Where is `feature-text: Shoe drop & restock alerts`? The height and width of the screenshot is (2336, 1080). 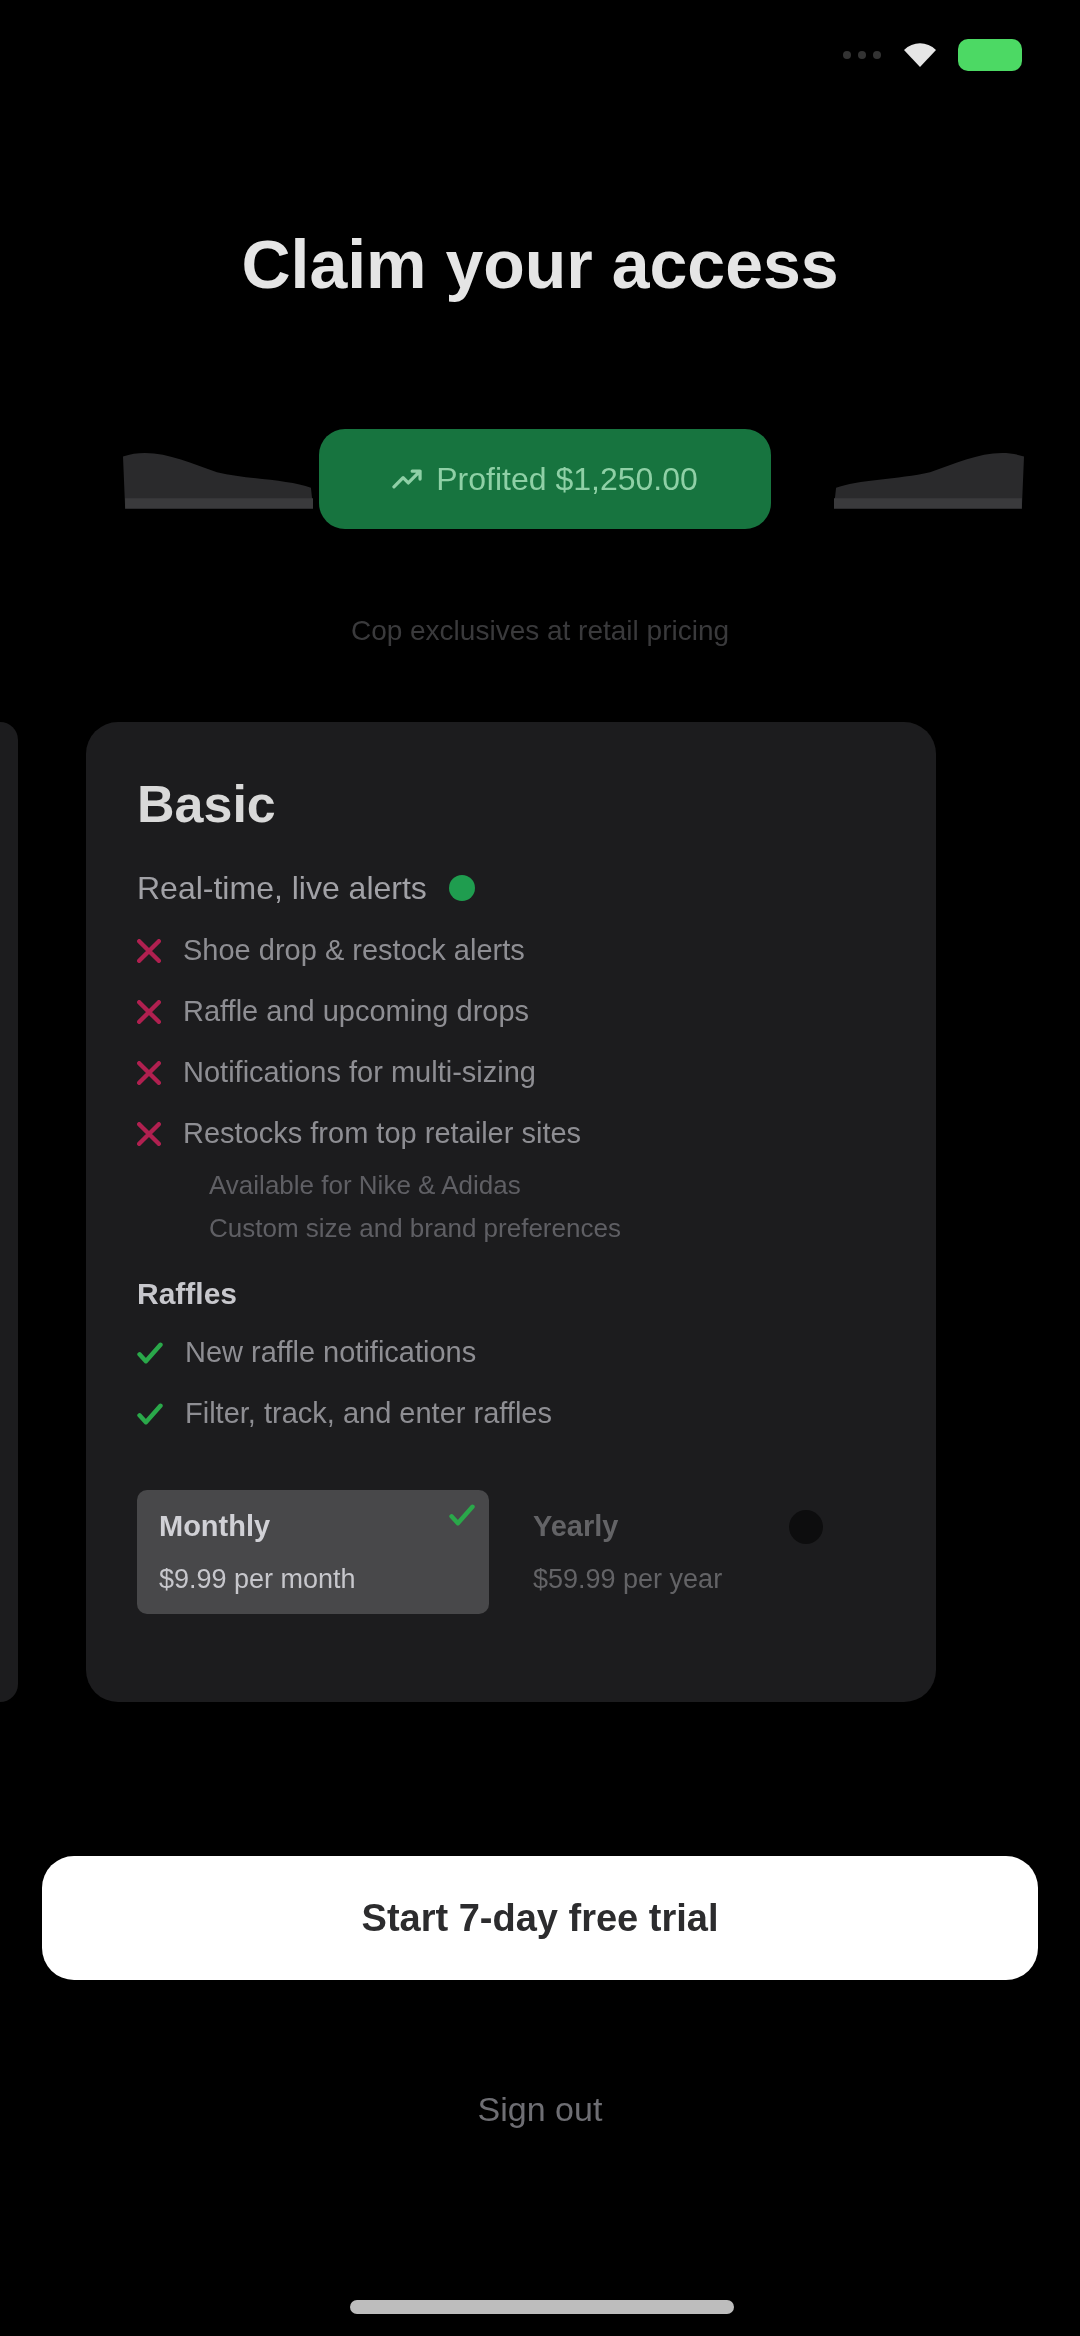
feature-text: Shoe drop & restock alerts is located at coordinates (354, 950).